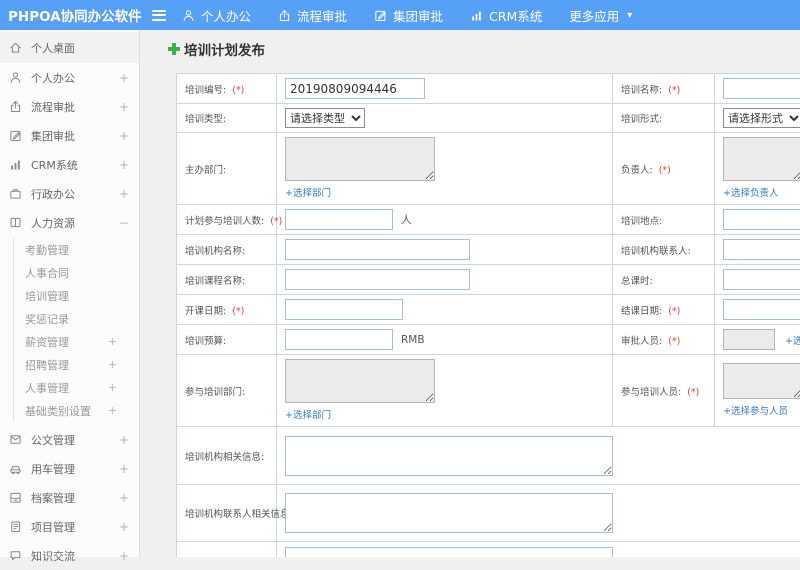 Image resolution: width=800 pixels, height=570 pixels. Describe the element at coordinates (488, 250) in the screenshot. I see `form-row-org-name: 培训机构名称:培训机构联系人:` at that location.